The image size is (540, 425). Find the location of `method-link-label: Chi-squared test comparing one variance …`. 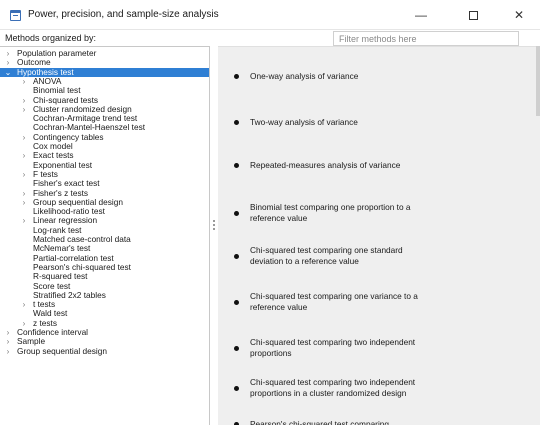

method-link-label: Chi-squared test comparing one variance … is located at coordinates (334, 302).